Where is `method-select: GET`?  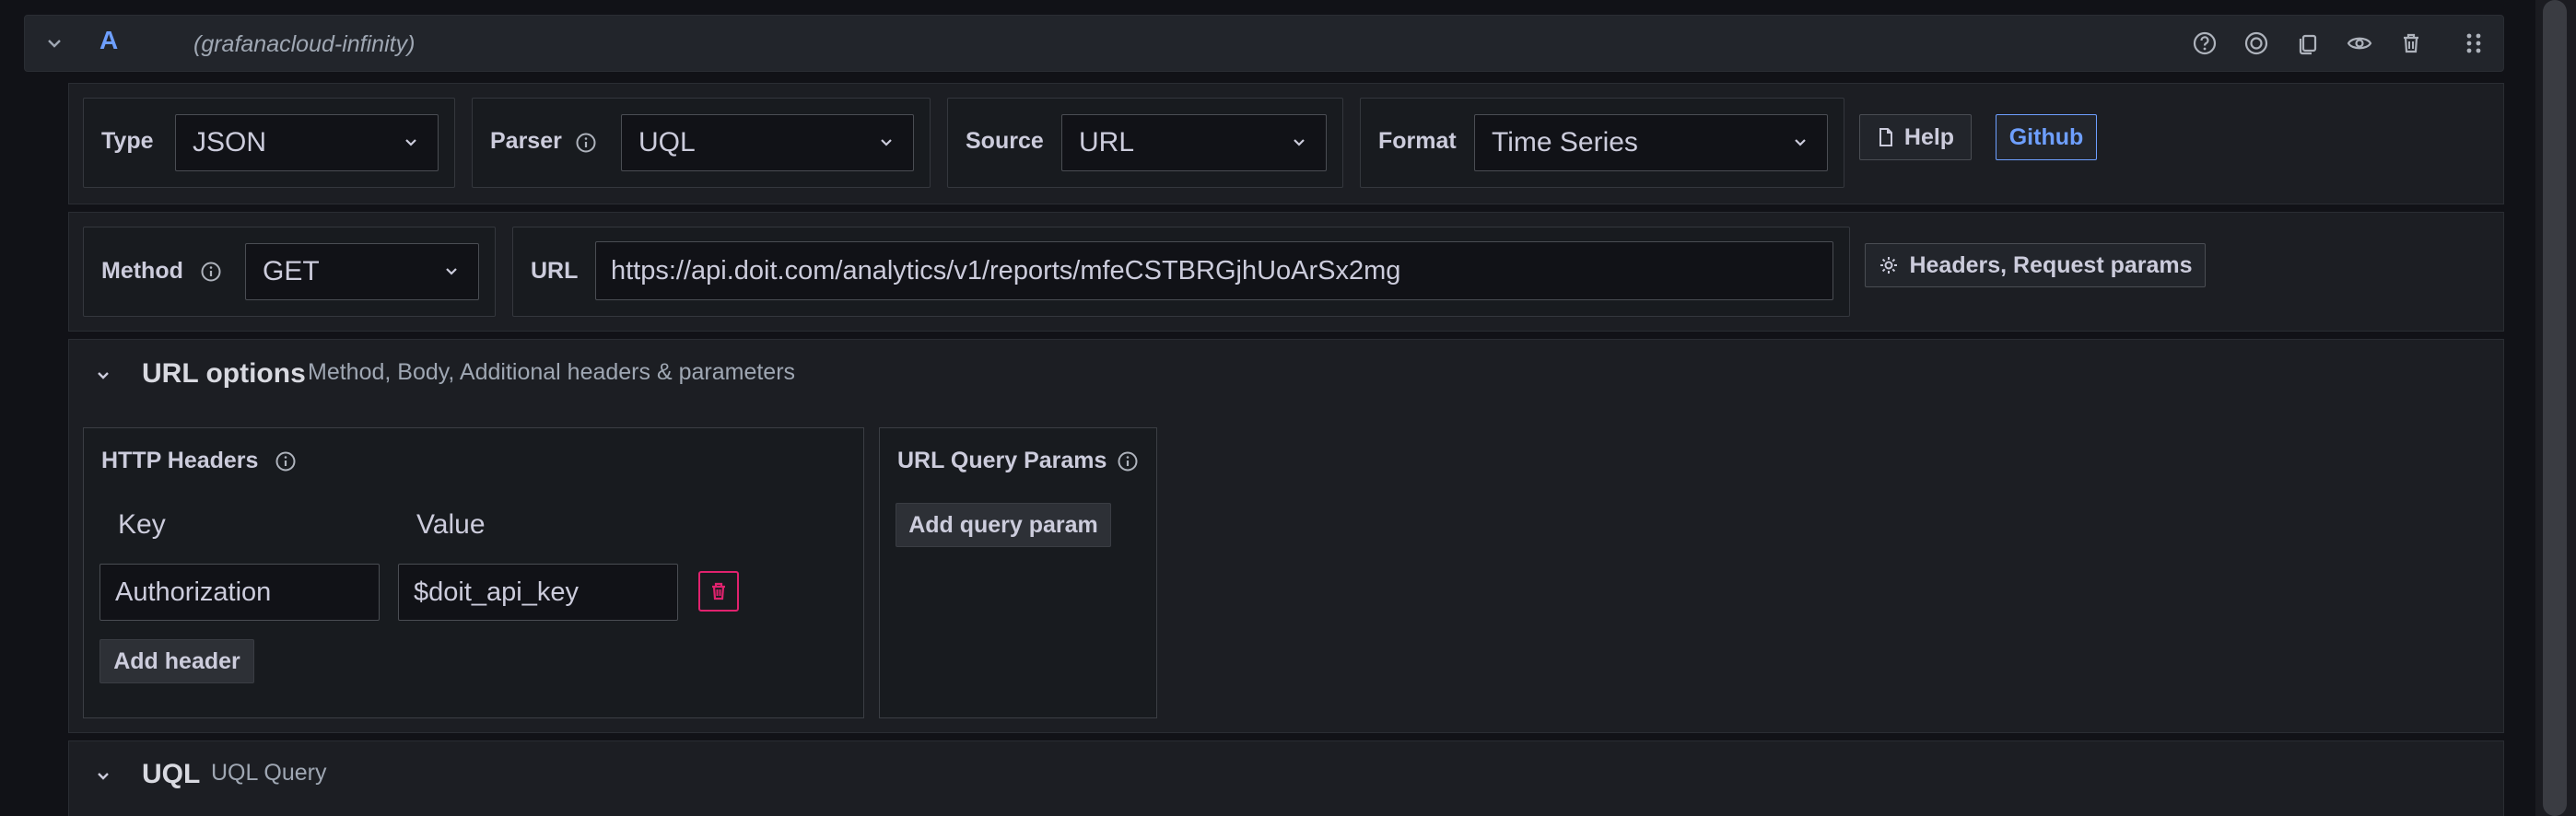 method-select: GET is located at coordinates (362, 271).